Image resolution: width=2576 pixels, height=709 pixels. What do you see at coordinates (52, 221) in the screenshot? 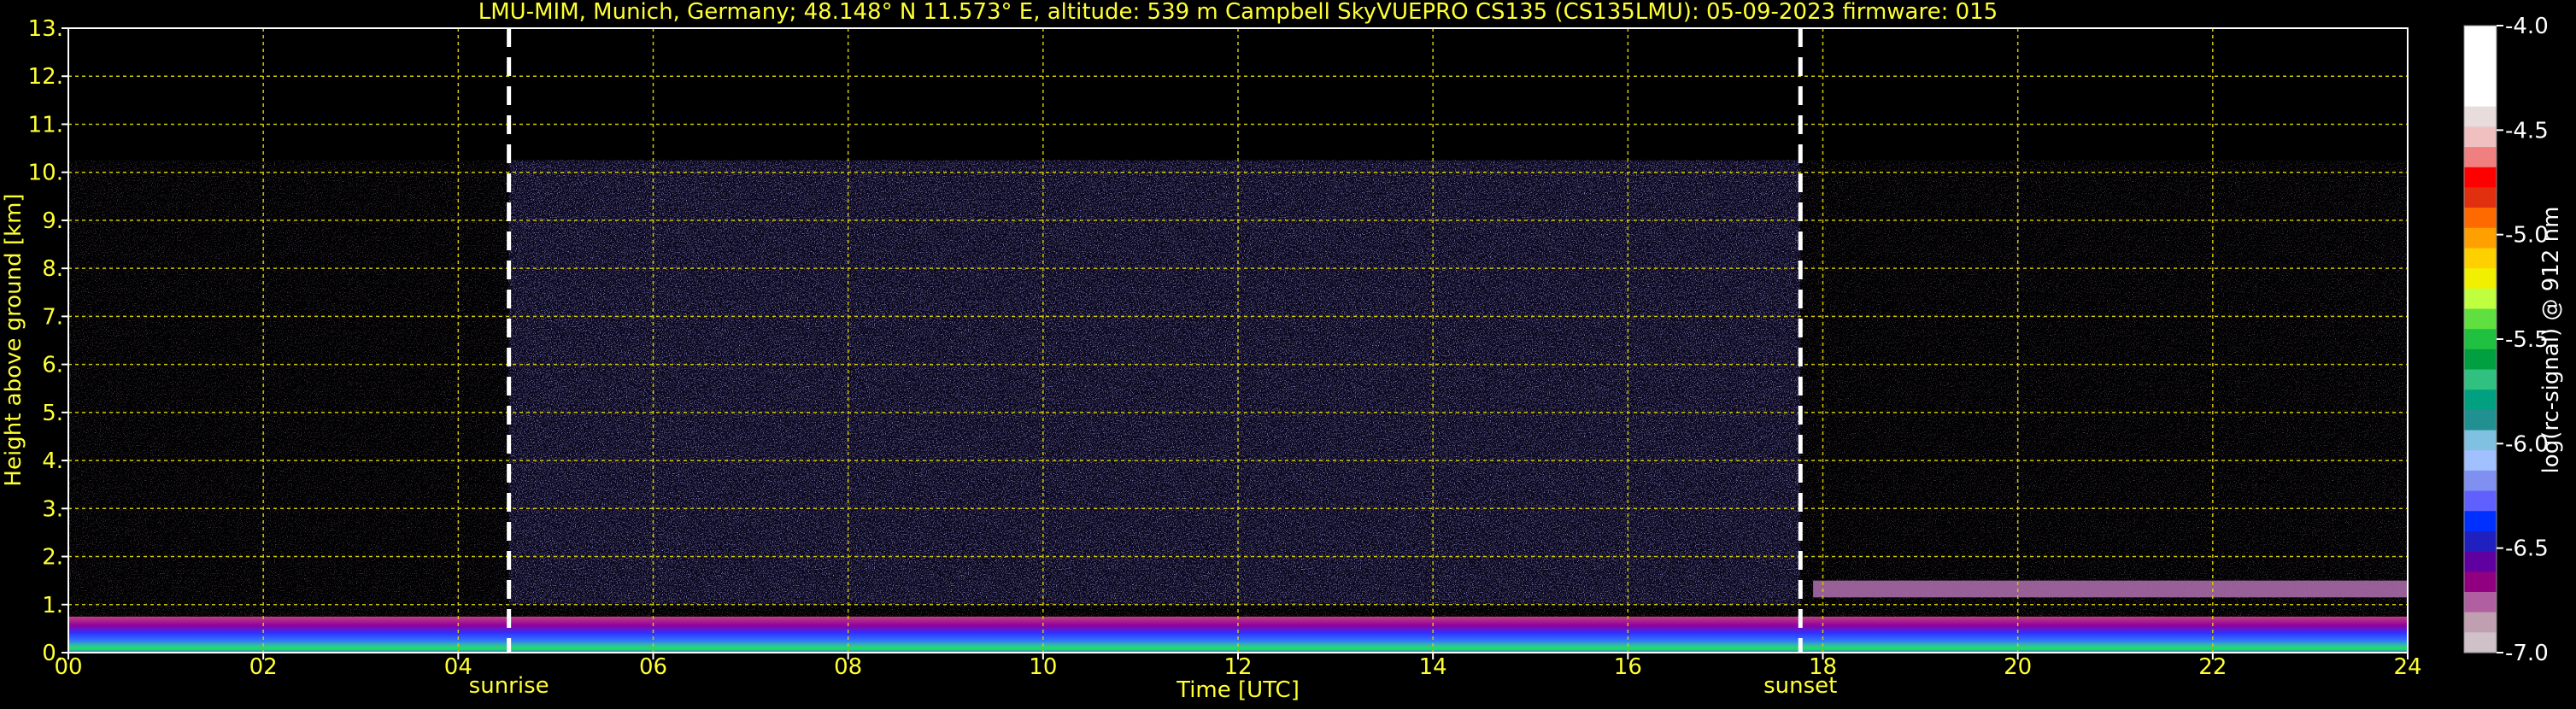
I see `y-tick-label: 9.` at bounding box center [52, 221].